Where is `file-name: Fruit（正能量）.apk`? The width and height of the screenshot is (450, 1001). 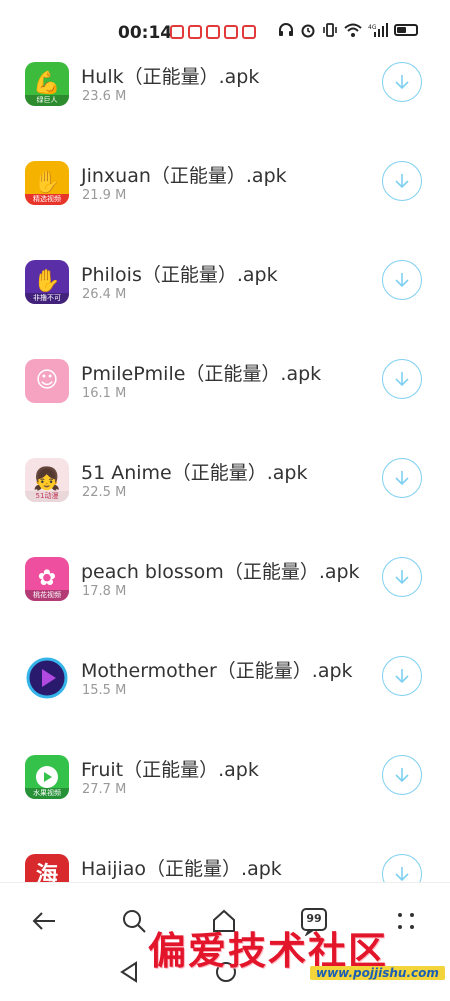 file-name: Fruit（正能量）.apk is located at coordinates (170, 770).